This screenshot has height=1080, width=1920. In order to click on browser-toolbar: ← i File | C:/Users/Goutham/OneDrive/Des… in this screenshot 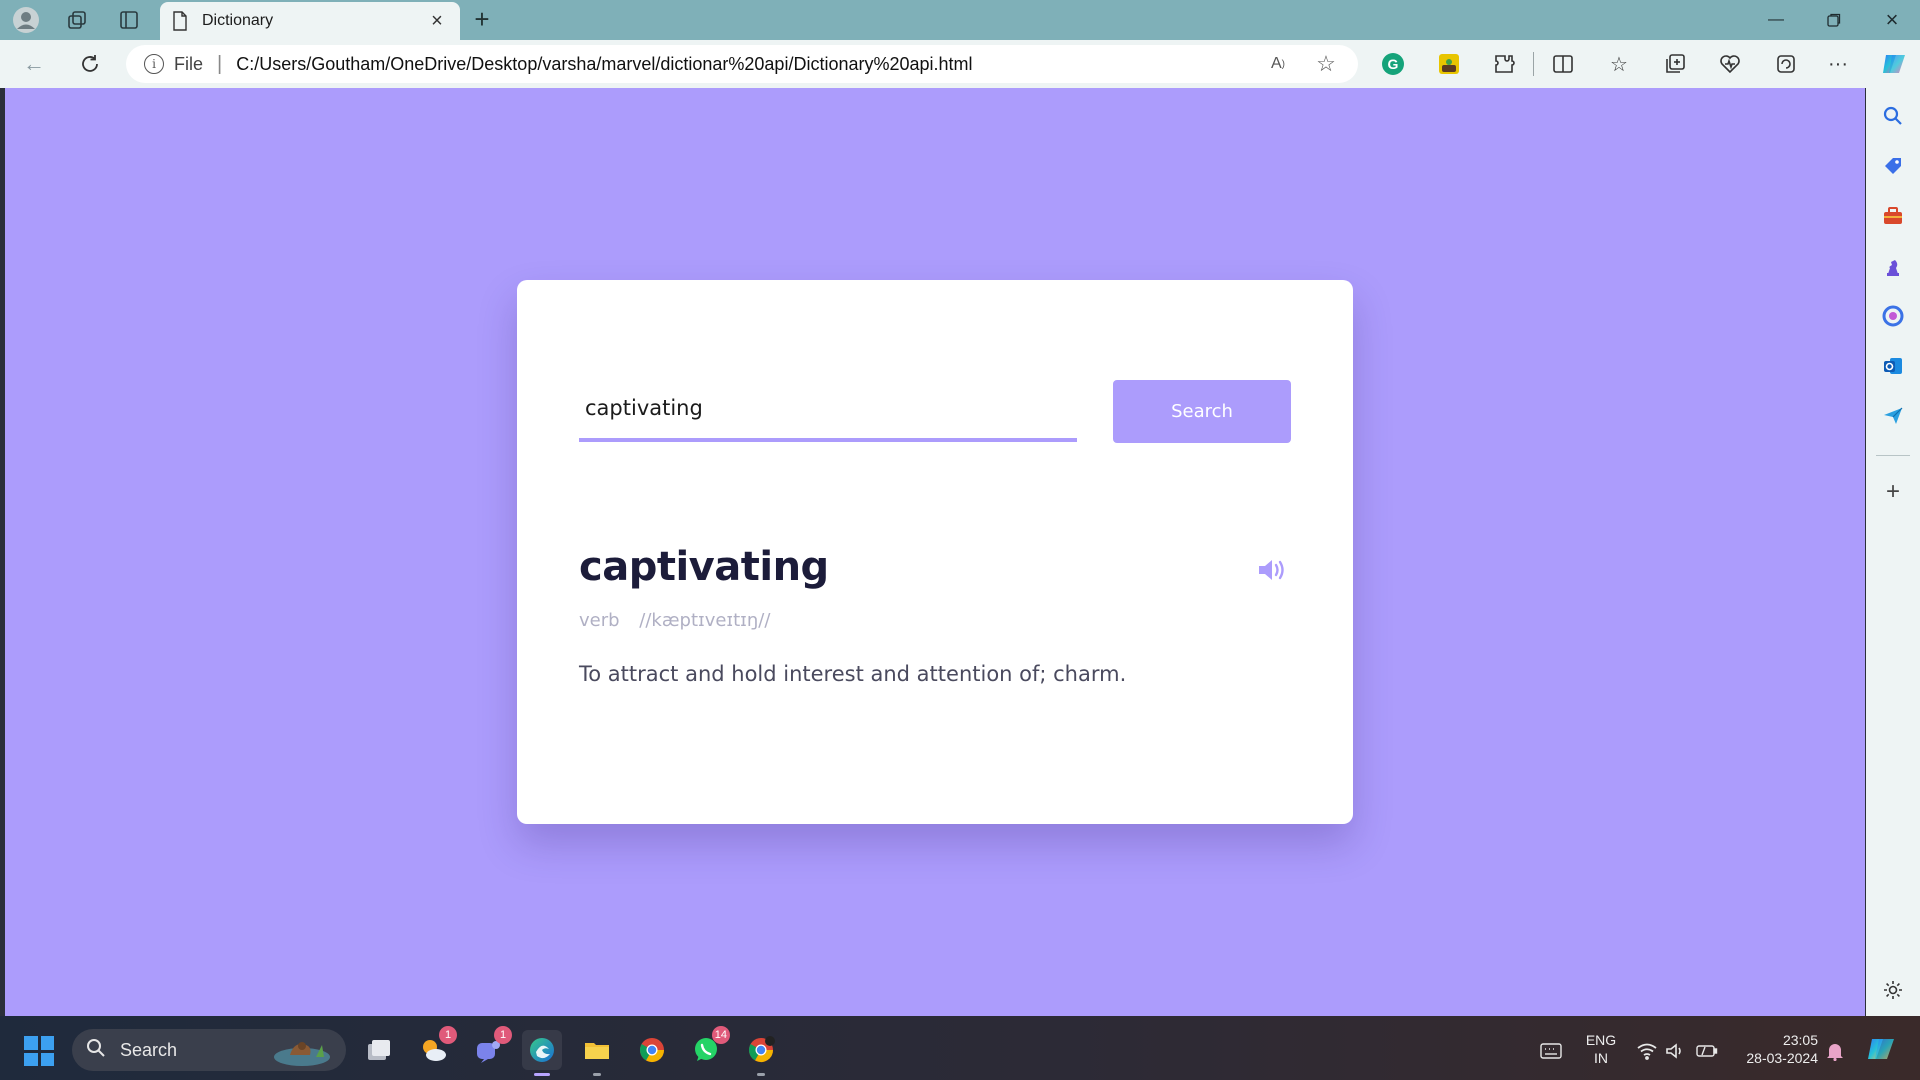, I will do `click(960, 64)`.